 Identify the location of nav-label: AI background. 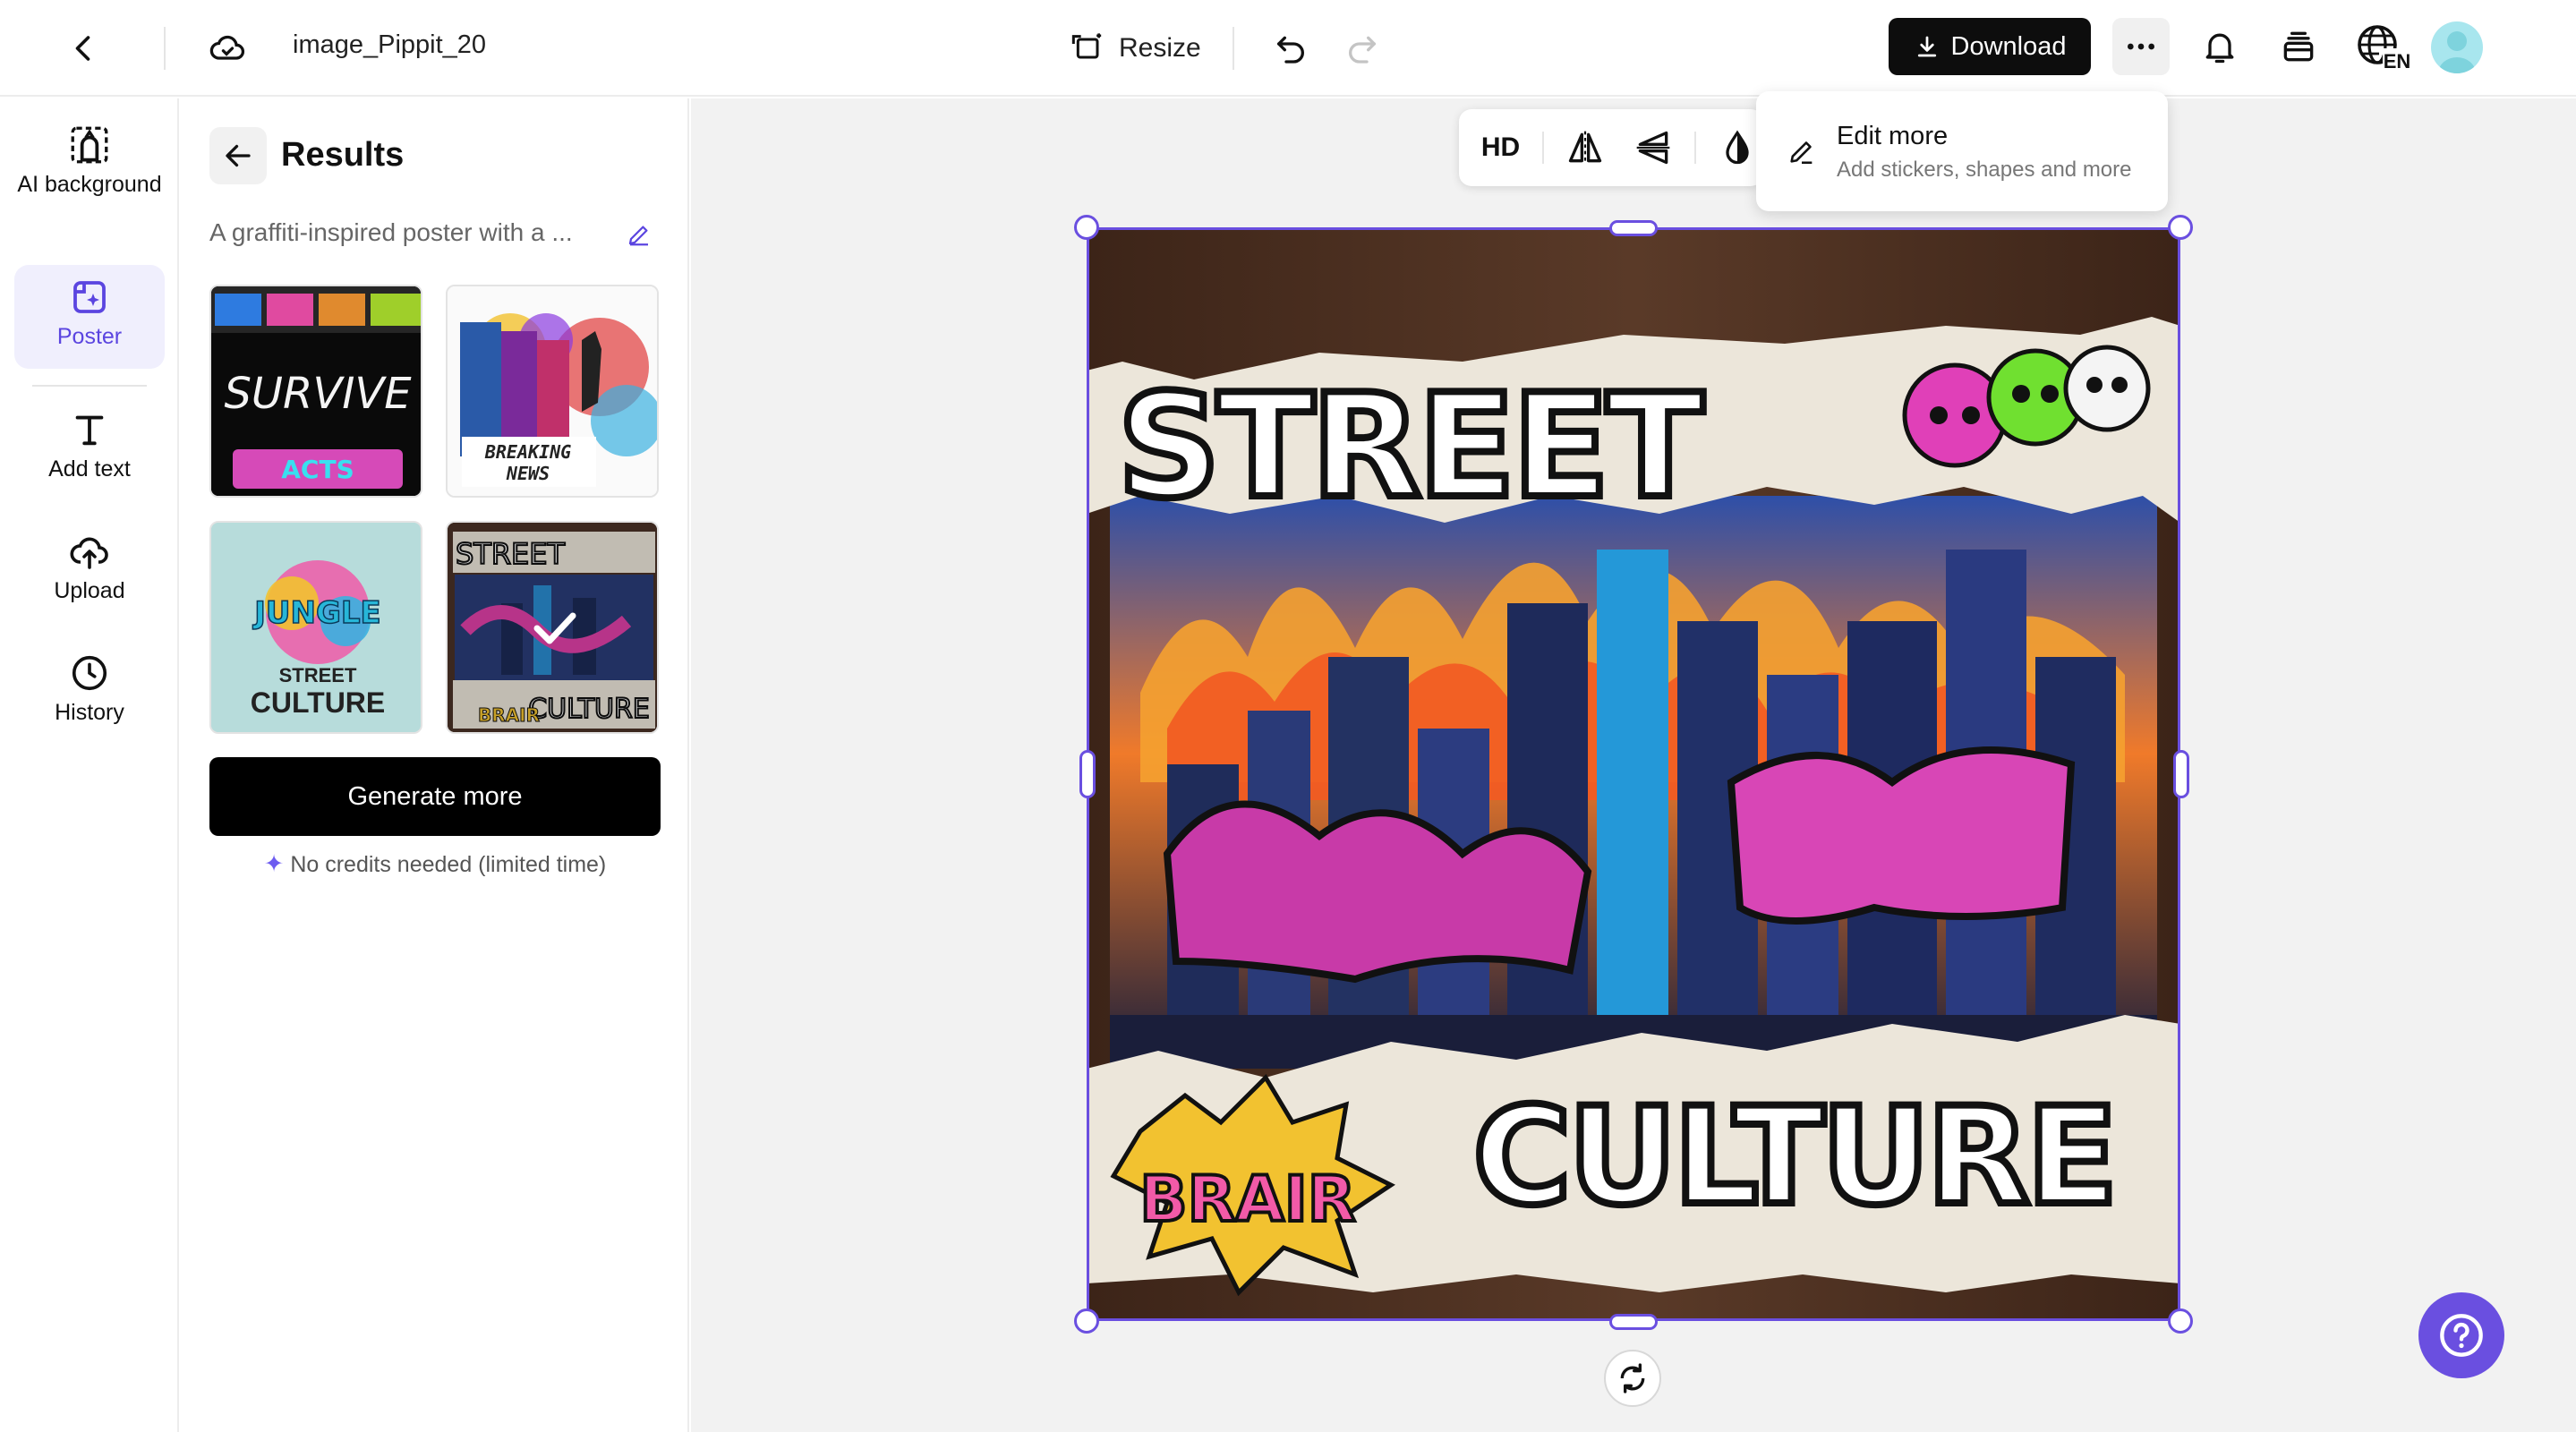
(89, 184).